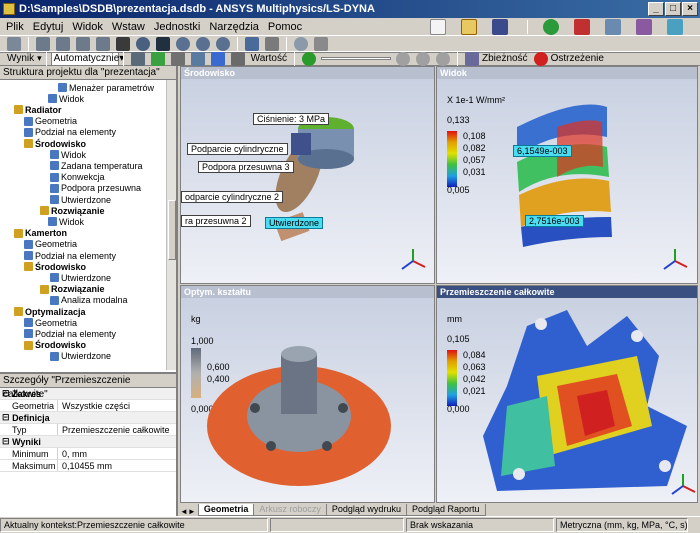  Describe the element at coordinates (613, 26) in the screenshot. I see `settings-icon` at that location.